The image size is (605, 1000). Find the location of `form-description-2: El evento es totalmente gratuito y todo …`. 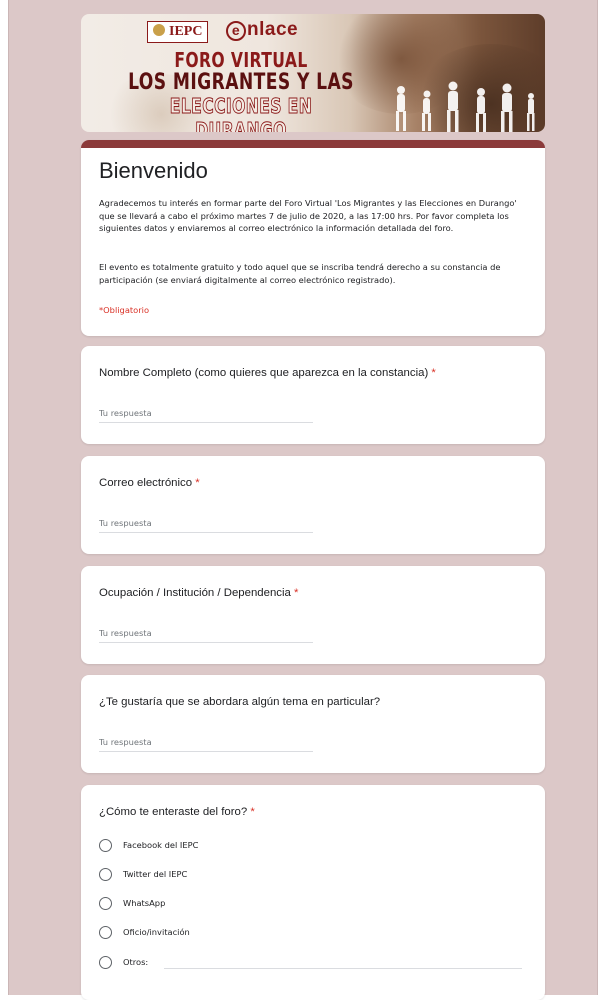

form-description-2: El evento es totalmente gratuito y todo … is located at coordinates (300, 273).